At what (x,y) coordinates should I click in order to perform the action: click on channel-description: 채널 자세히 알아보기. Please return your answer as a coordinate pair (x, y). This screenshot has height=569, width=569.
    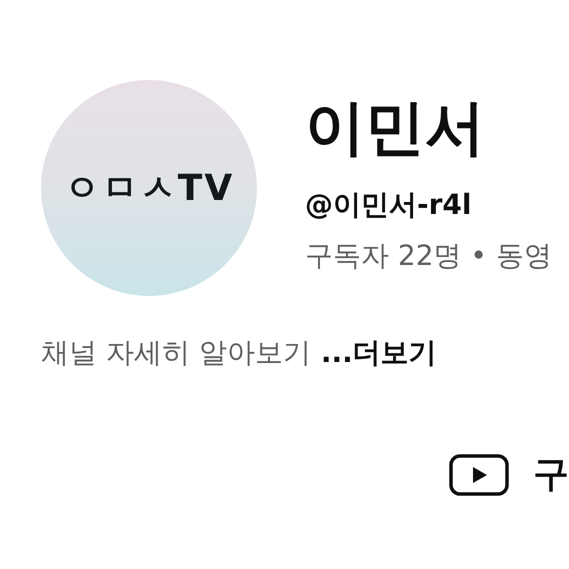
    Looking at the image, I should click on (176, 353).